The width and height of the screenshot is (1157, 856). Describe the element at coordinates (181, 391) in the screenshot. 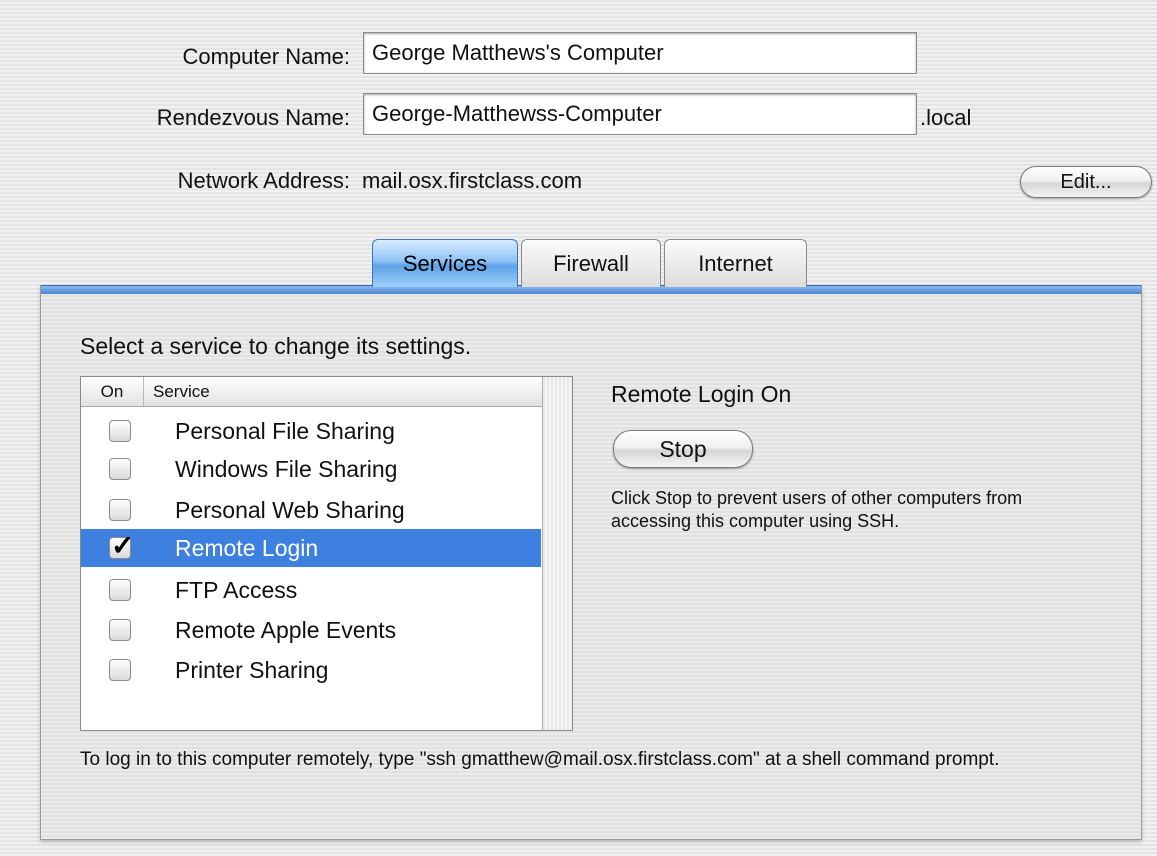

I see `column-header-service: Service` at that location.